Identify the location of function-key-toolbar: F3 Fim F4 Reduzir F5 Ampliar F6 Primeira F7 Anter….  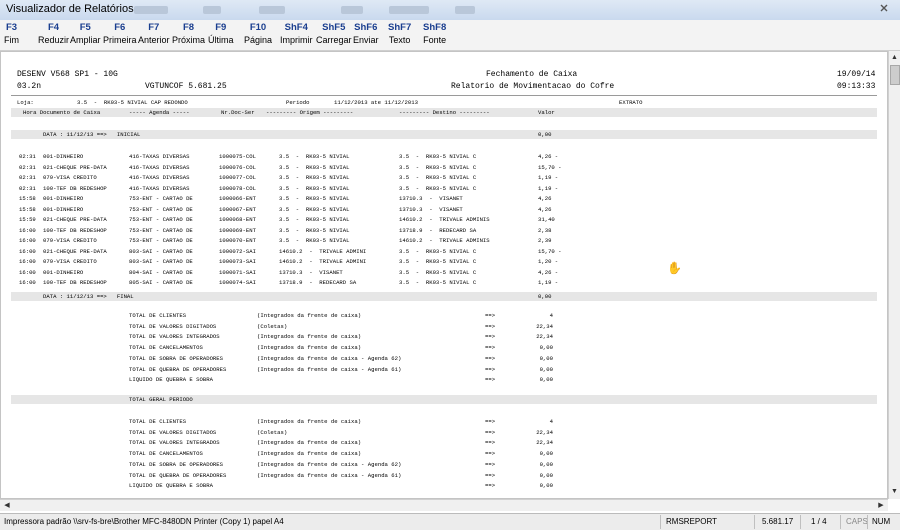
(450, 35).